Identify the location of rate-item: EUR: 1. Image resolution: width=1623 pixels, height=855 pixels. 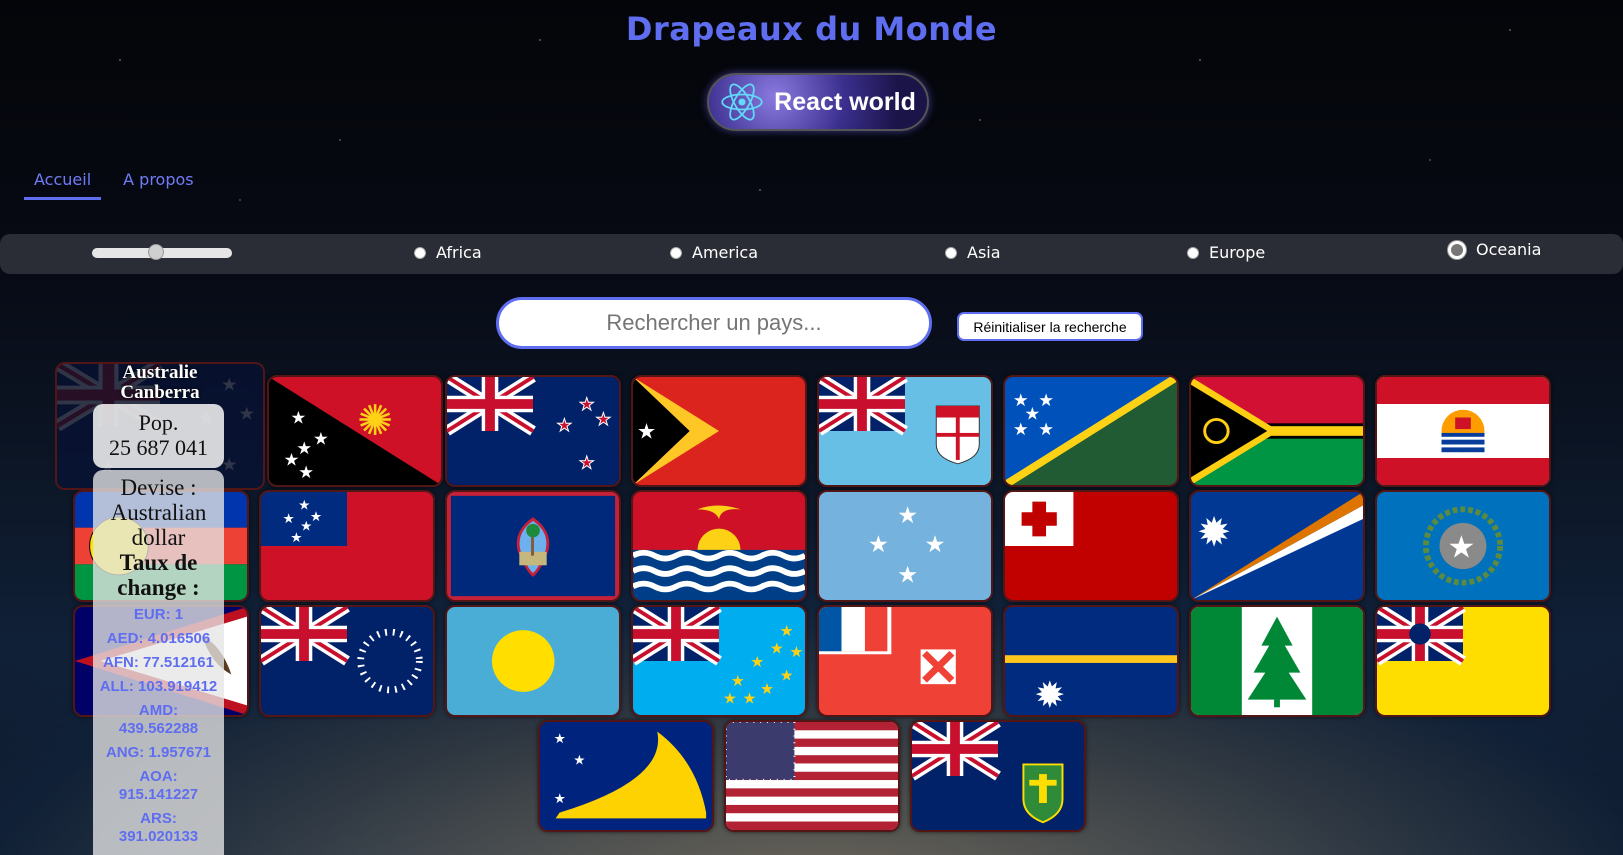
(158, 614).